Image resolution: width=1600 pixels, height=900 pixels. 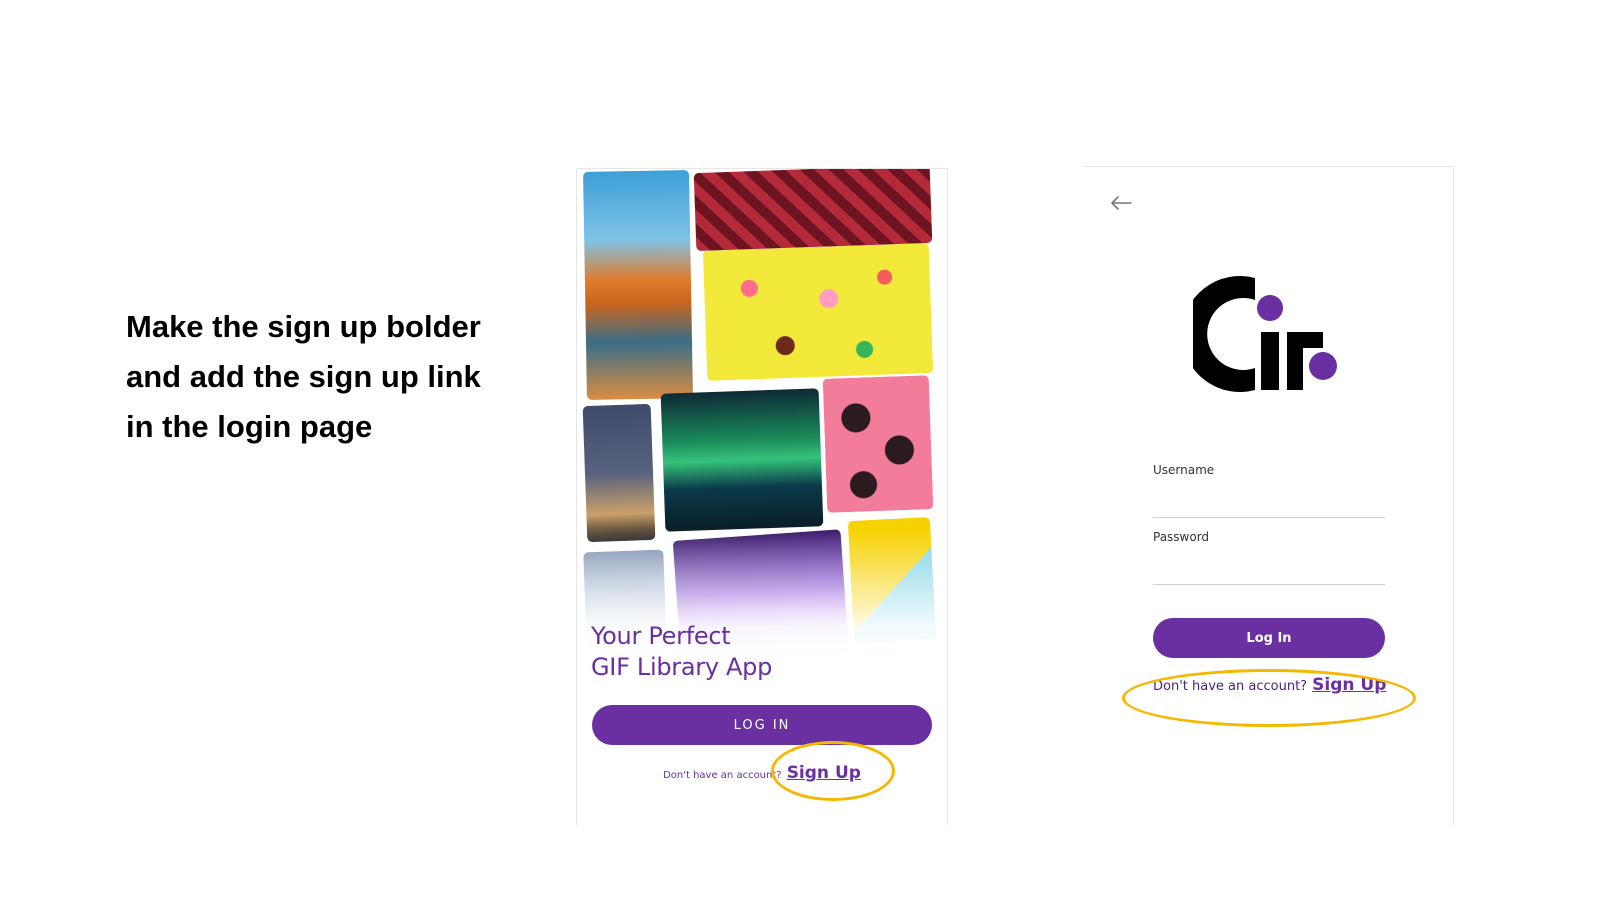 I want to click on welcome-signup-link: Sign Up, so click(x=824, y=773).